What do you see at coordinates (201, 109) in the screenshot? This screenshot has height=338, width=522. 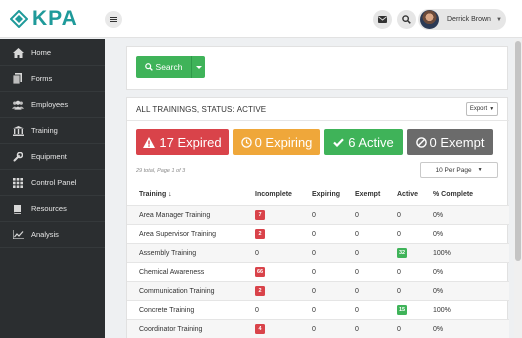 I see `panel-title: ALL TRAININGS, STATUS: ACTIVE` at bounding box center [201, 109].